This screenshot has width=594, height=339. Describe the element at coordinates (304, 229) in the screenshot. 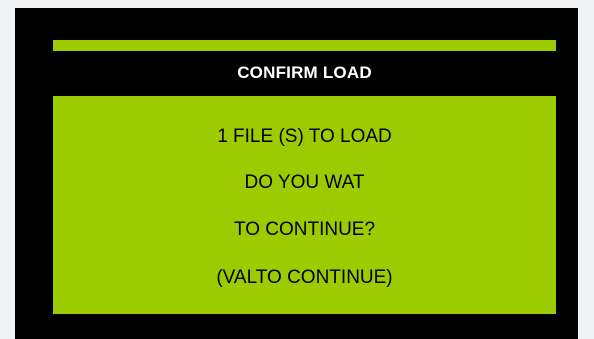

I see `prompt-message-line-2: TO CONTINUE?` at that location.